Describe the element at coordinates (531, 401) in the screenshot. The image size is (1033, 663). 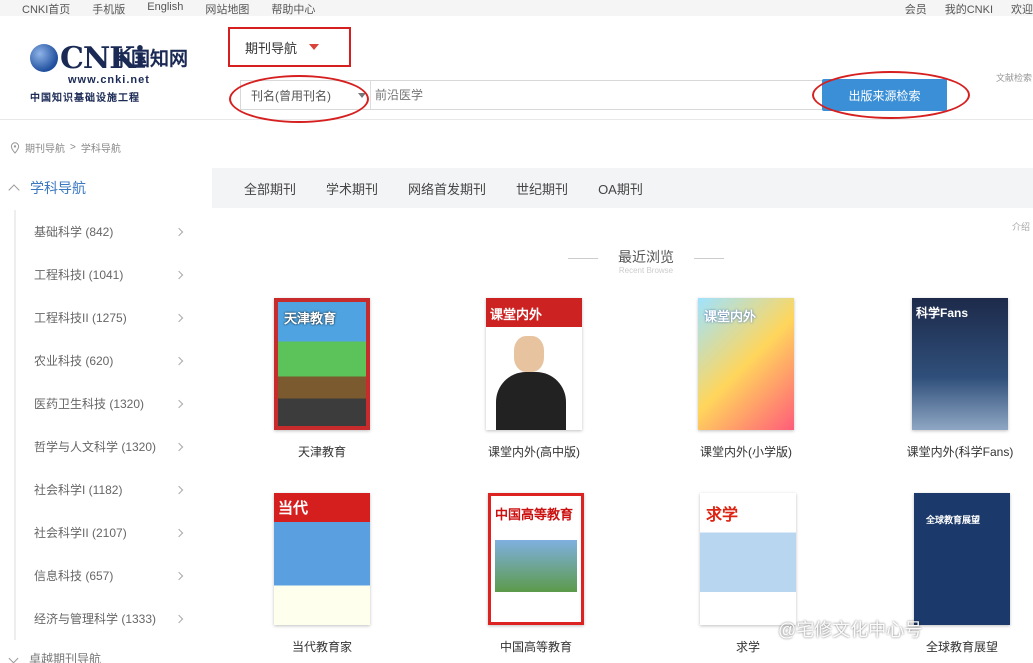
I see `cover-portrait-body` at that location.